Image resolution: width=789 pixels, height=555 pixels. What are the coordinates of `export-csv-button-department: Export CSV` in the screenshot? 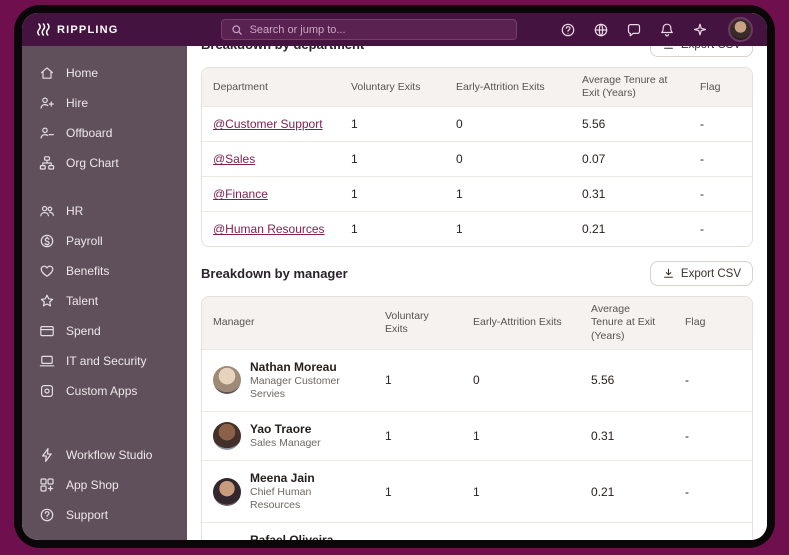 It's located at (701, 51).